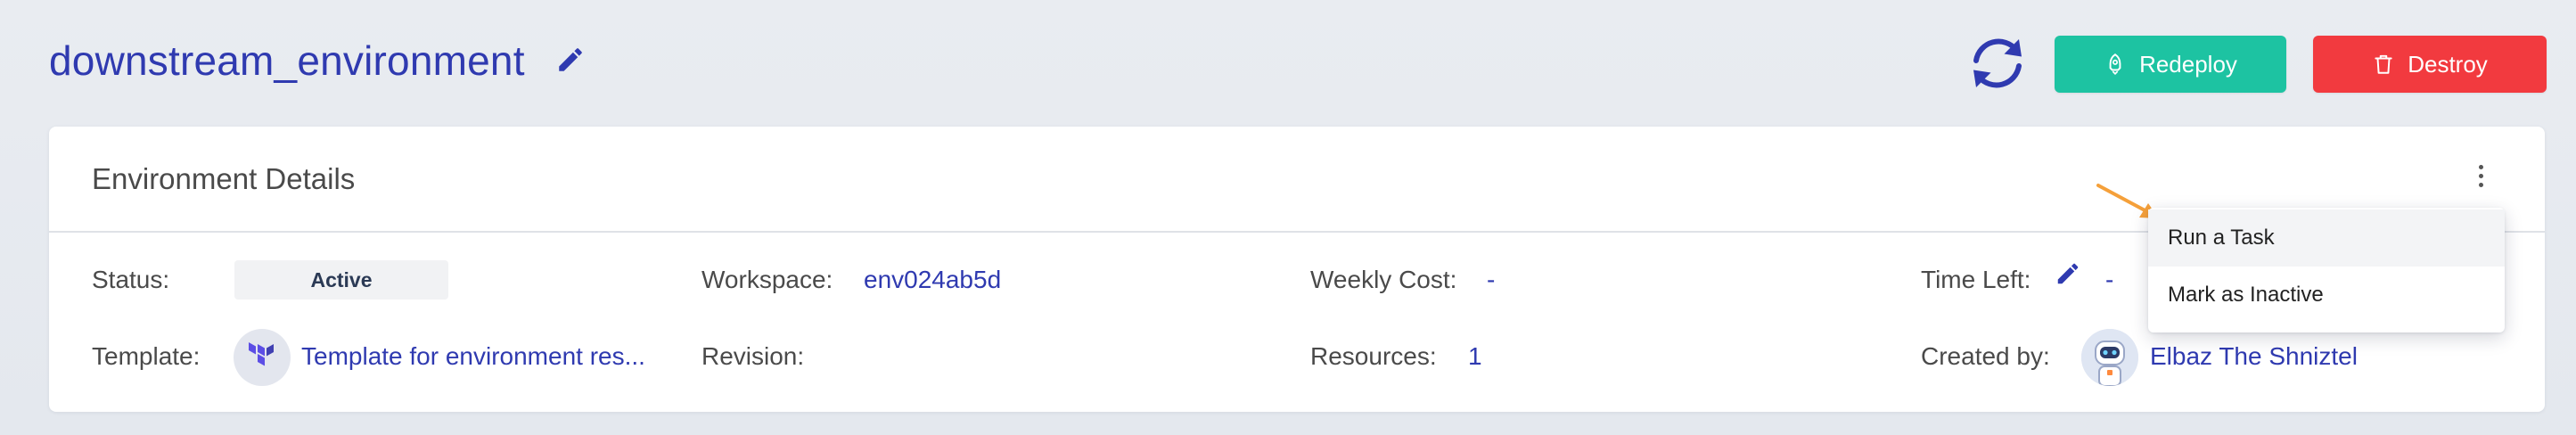 The height and width of the screenshot is (435, 2576). What do you see at coordinates (1475, 356) in the screenshot?
I see `resources-value: 1` at bounding box center [1475, 356].